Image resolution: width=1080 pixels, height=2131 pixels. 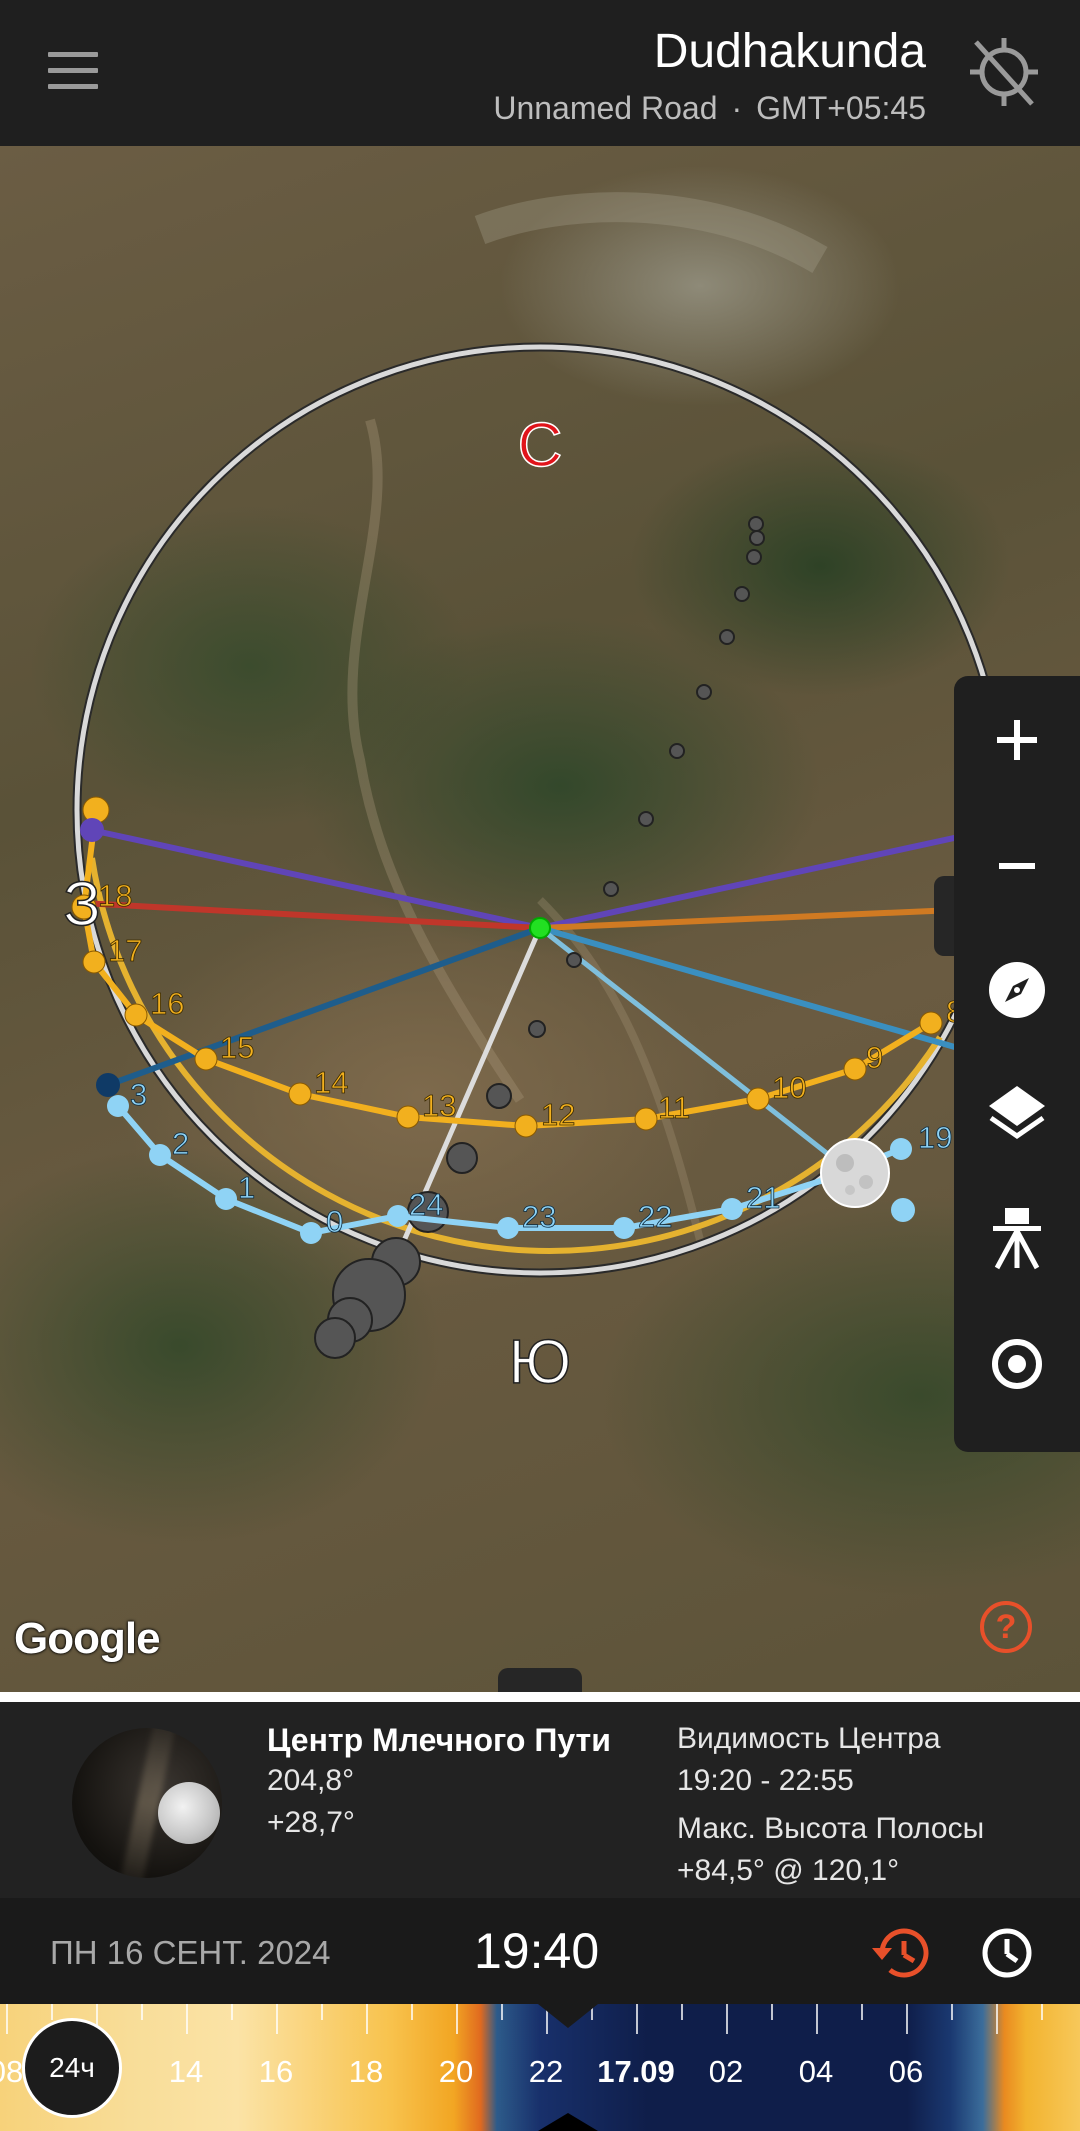 I want to click on side-panel-handle, so click(x=944, y=916).